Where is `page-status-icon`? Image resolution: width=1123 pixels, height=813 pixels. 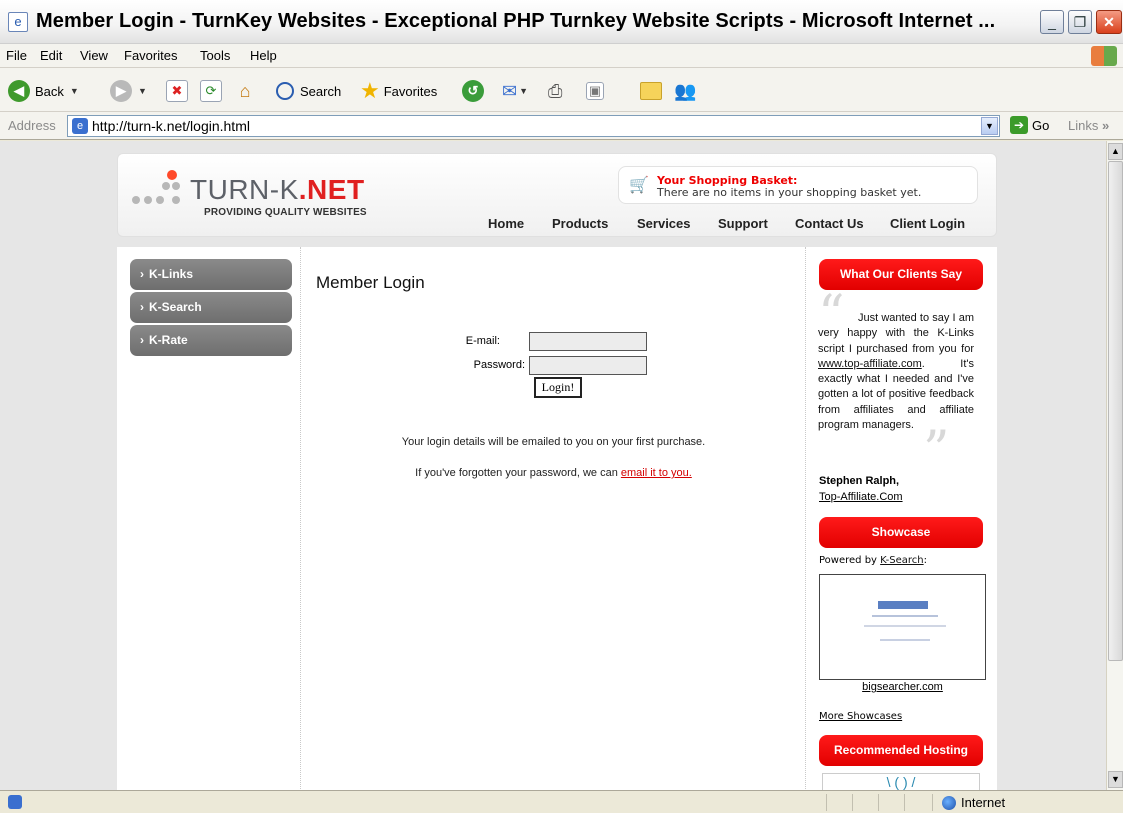 page-status-icon is located at coordinates (15, 802).